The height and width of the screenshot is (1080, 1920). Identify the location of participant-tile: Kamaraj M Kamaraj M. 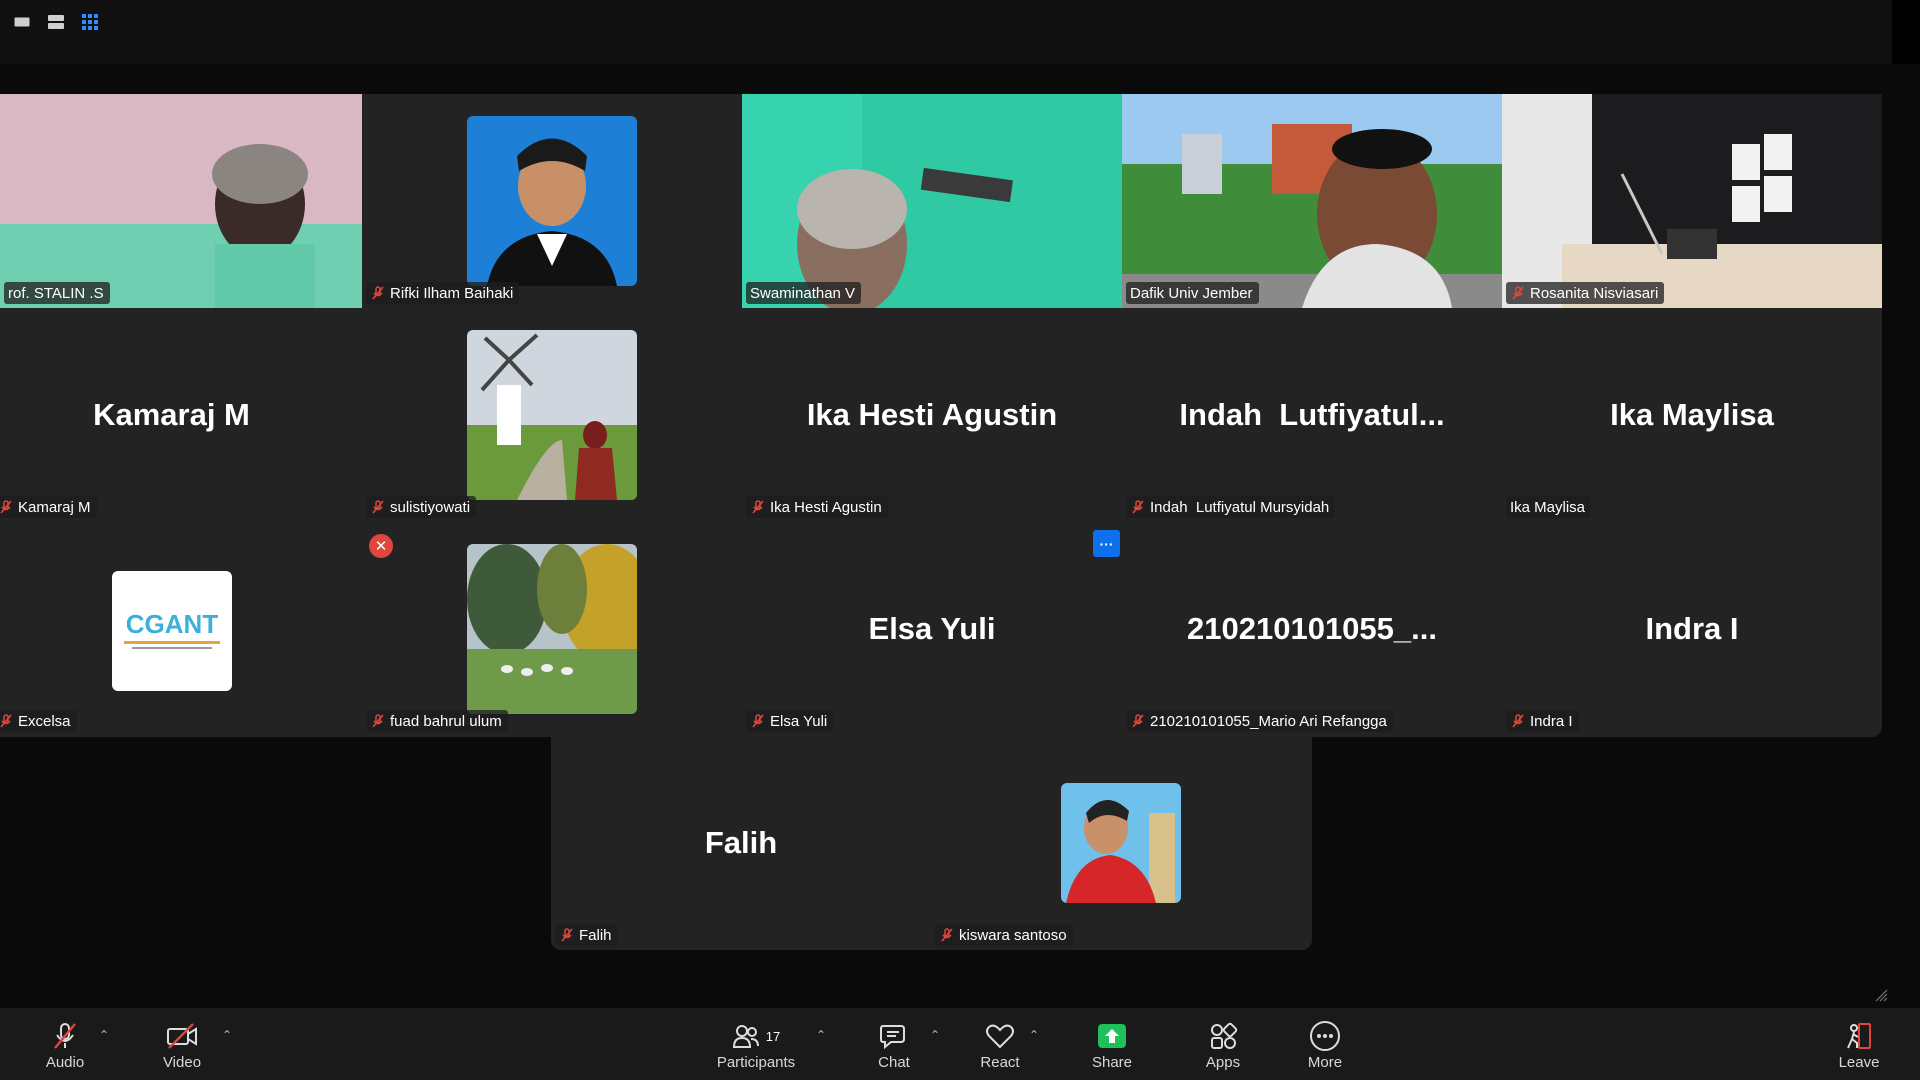
(181, 415).